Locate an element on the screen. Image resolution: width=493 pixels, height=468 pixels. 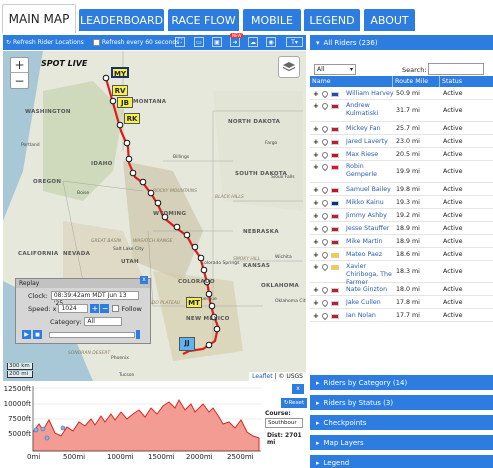
rider-name: Mike Martin is located at coordinates (370, 242).